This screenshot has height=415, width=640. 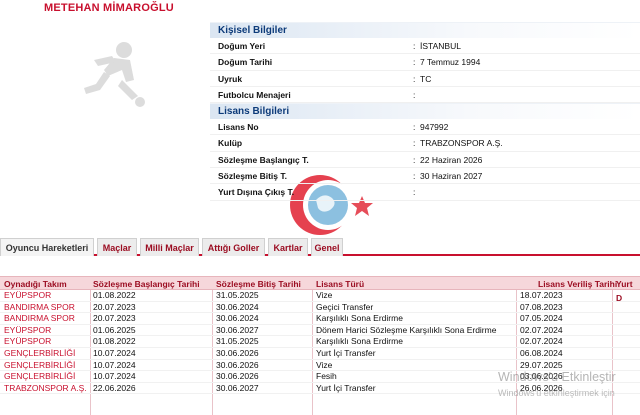 What do you see at coordinates (451, 176) in the screenshot?
I see `info-value: 30 Haziran 2027` at bounding box center [451, 176].